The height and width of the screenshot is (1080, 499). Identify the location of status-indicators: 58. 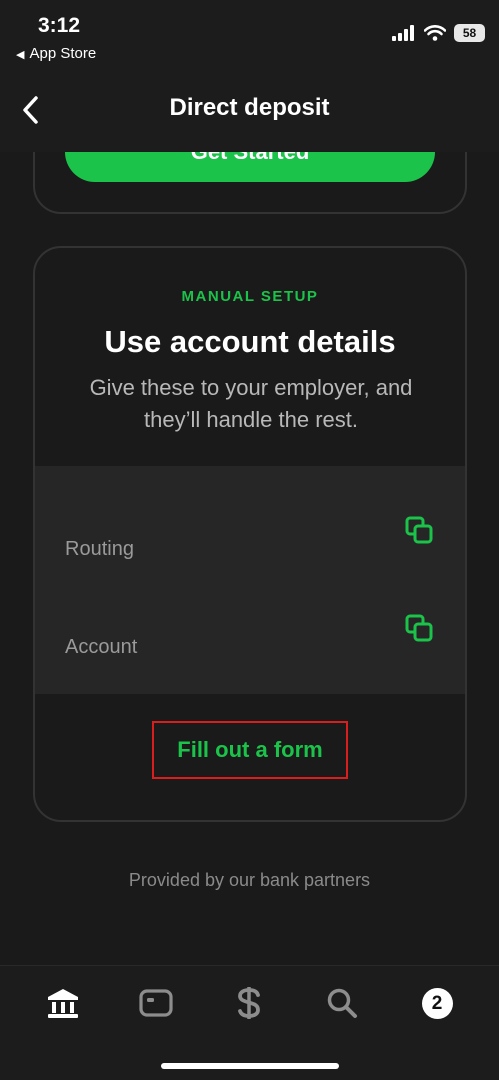
(438, 33).